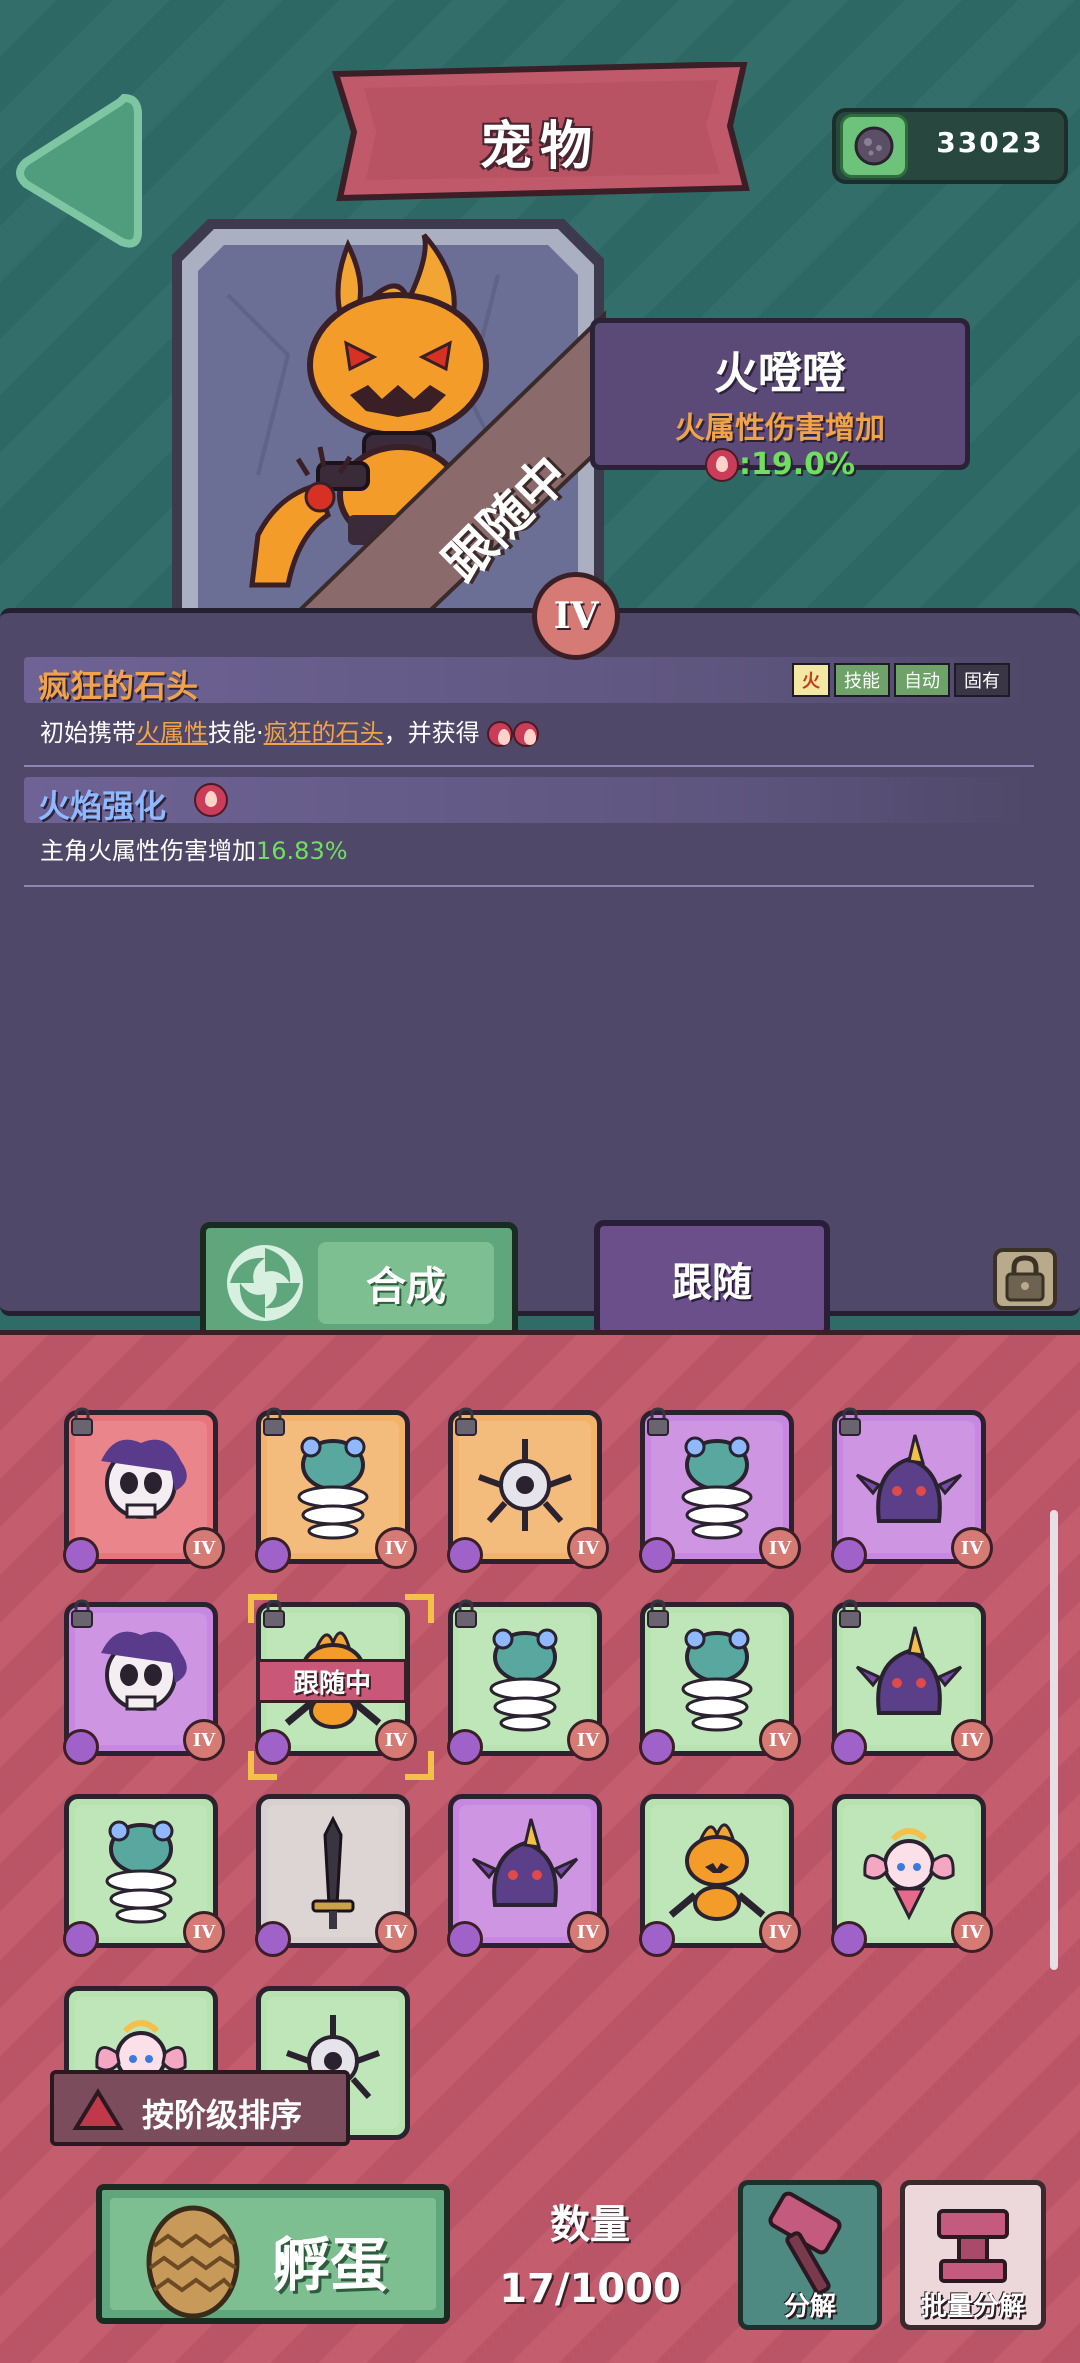 The width and height of the screenshot is (1080, 2363). Describe the element at coordinates (805, 2243) in the screenshot. I see `hammer-icon` at that location.